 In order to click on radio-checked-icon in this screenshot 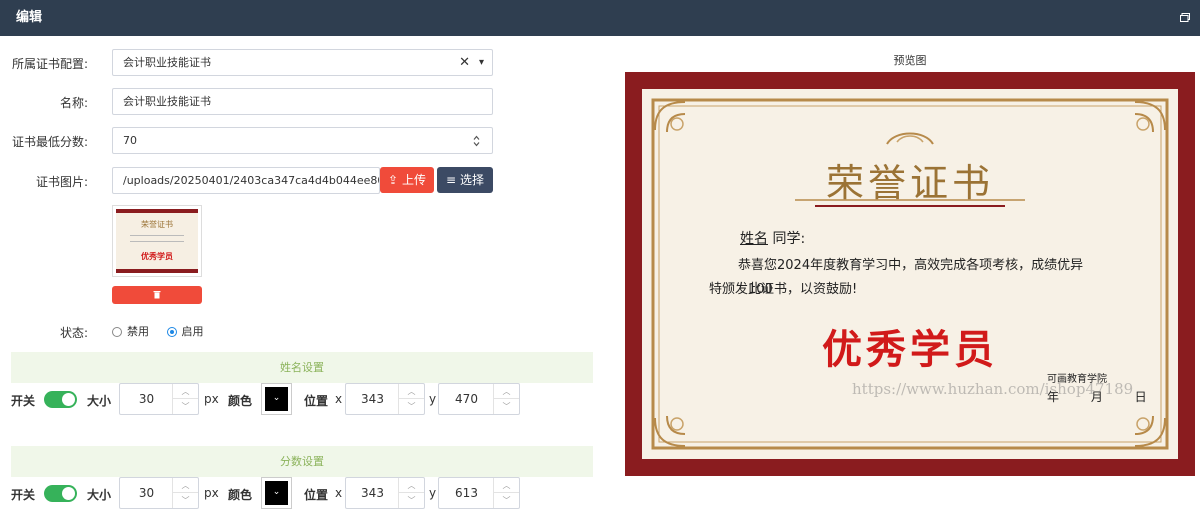, I will do `click(171, 332)`.